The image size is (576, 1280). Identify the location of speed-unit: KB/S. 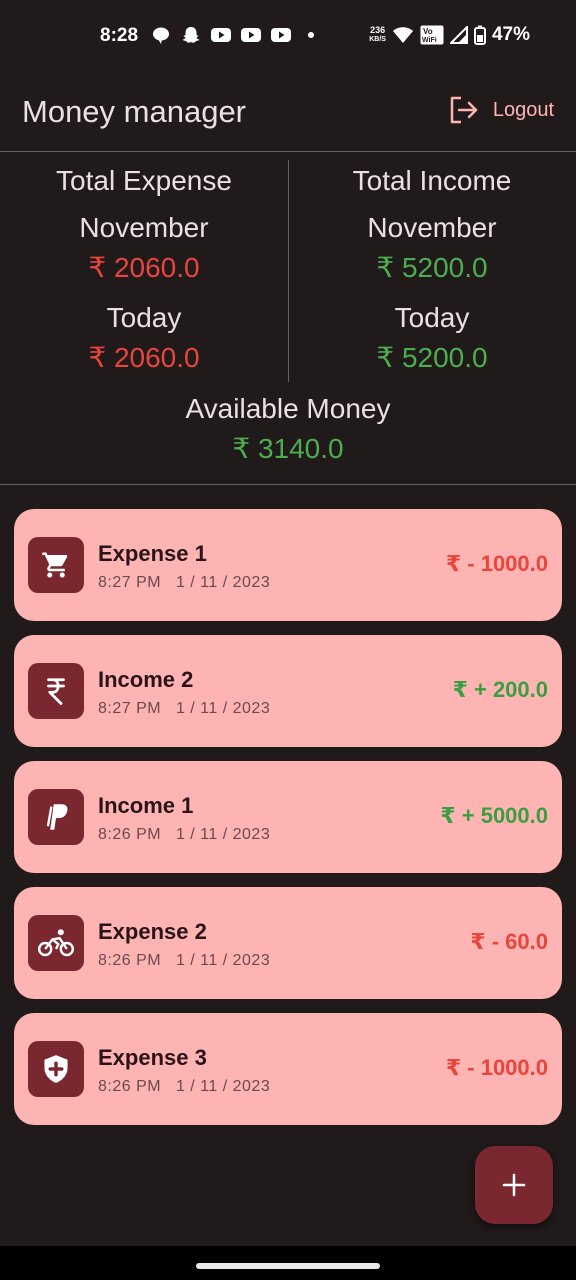
(377, 39).